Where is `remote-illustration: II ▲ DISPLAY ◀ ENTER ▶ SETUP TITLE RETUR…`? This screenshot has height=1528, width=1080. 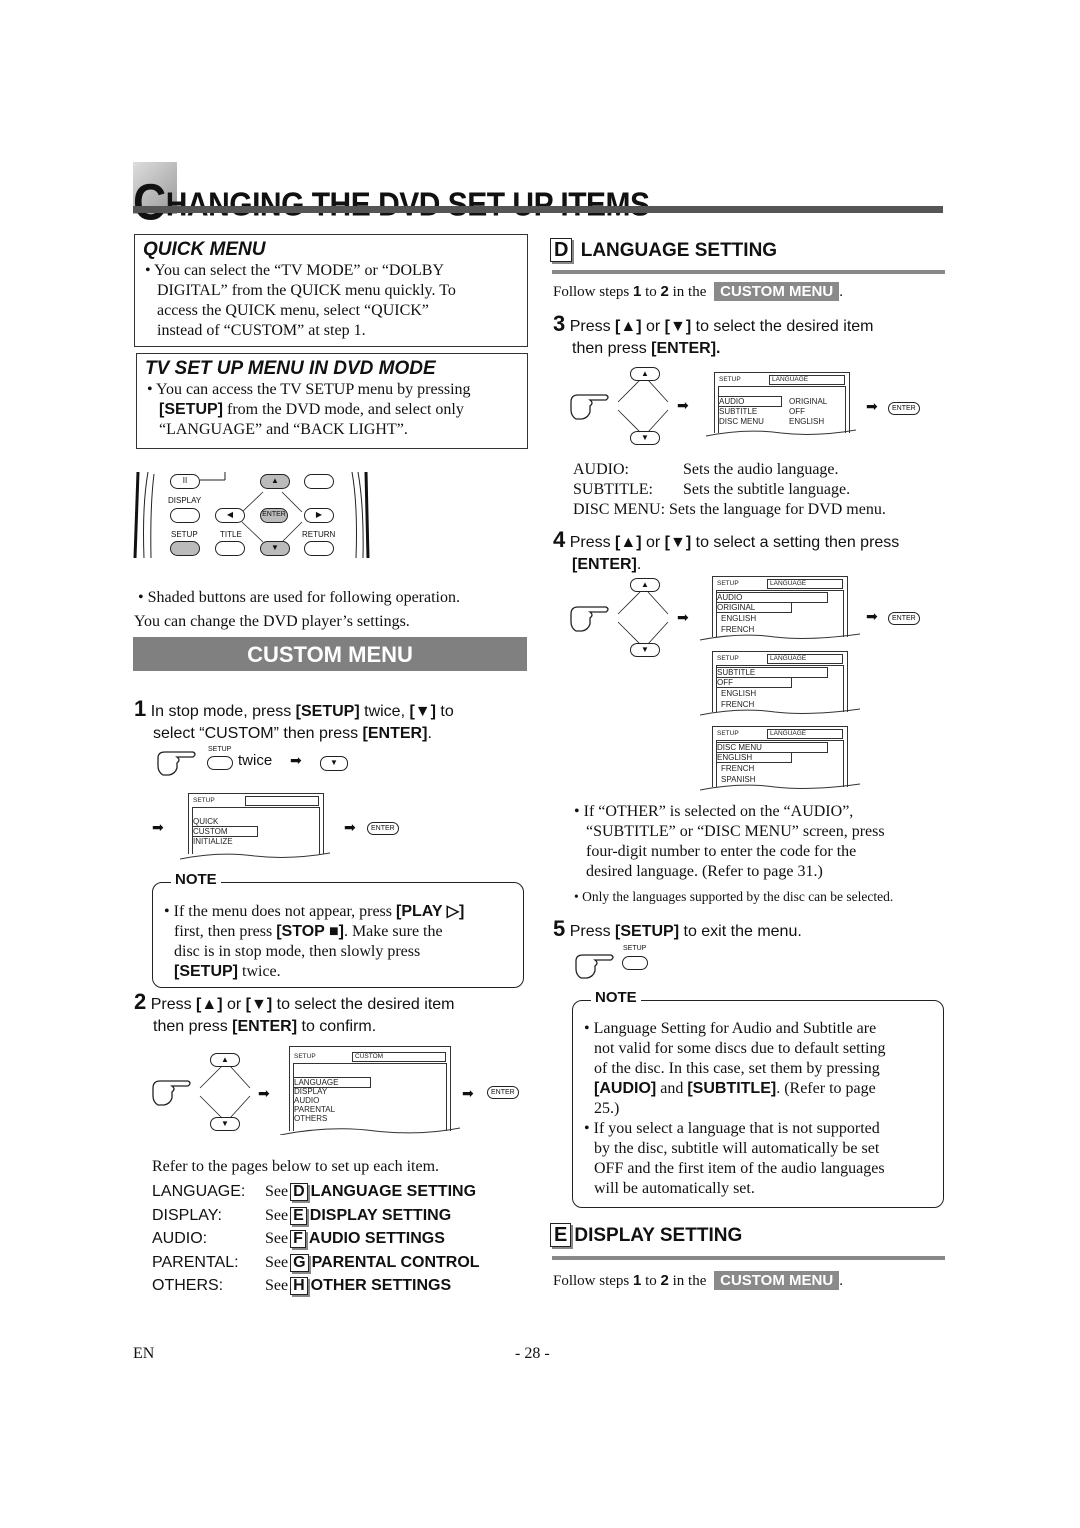
remote-illustration: II ▲ DISPLAY ◀ ENTER ▶ SETUP TITLE RETUR… is located at coordinates (255, 514).